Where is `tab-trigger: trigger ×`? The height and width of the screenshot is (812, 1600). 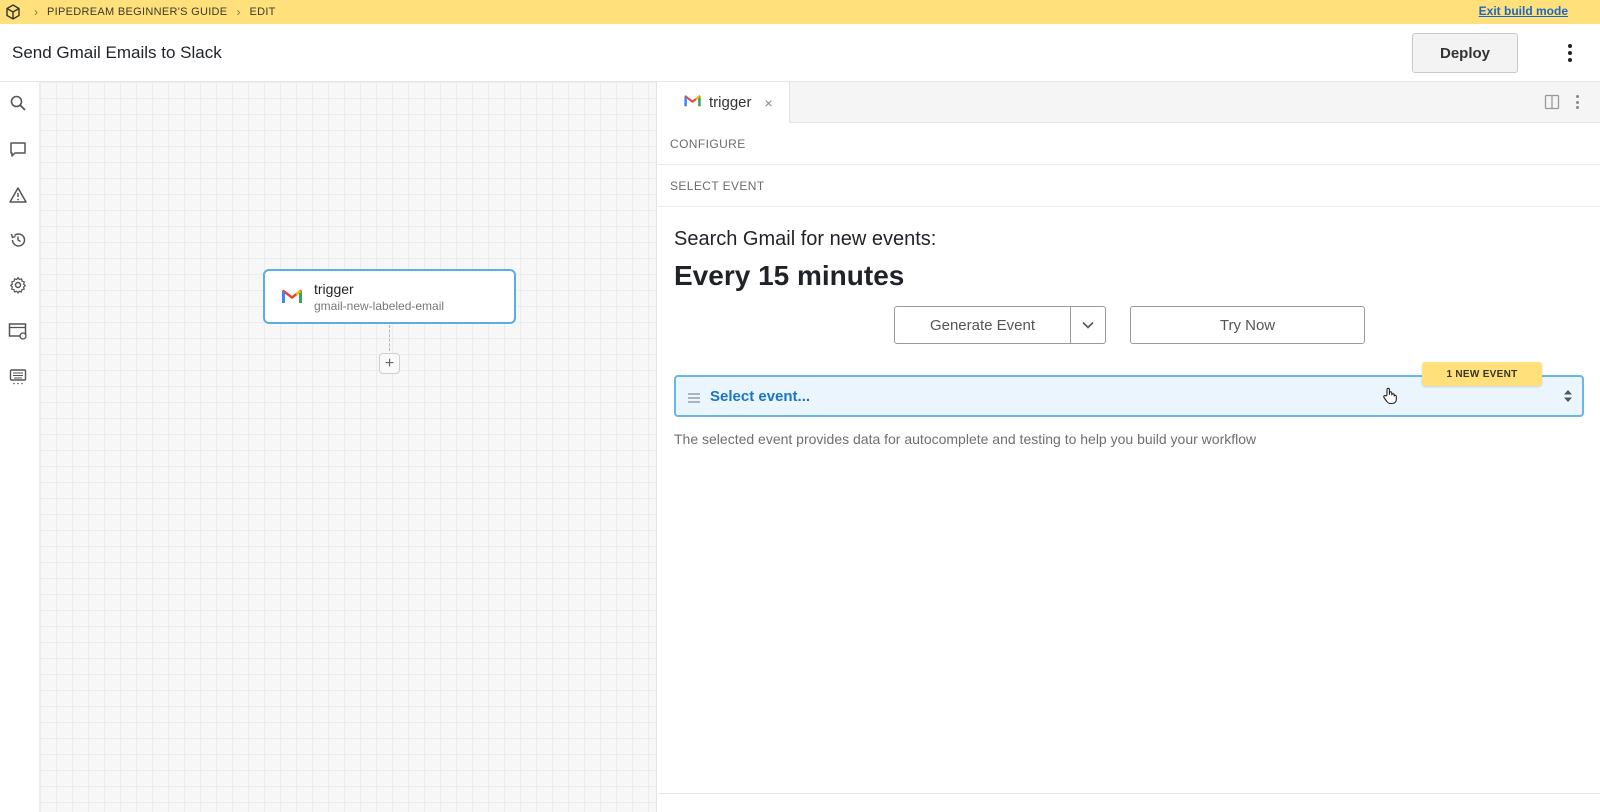
tab-trigger: trigger × is located at coordinates (724, 102).